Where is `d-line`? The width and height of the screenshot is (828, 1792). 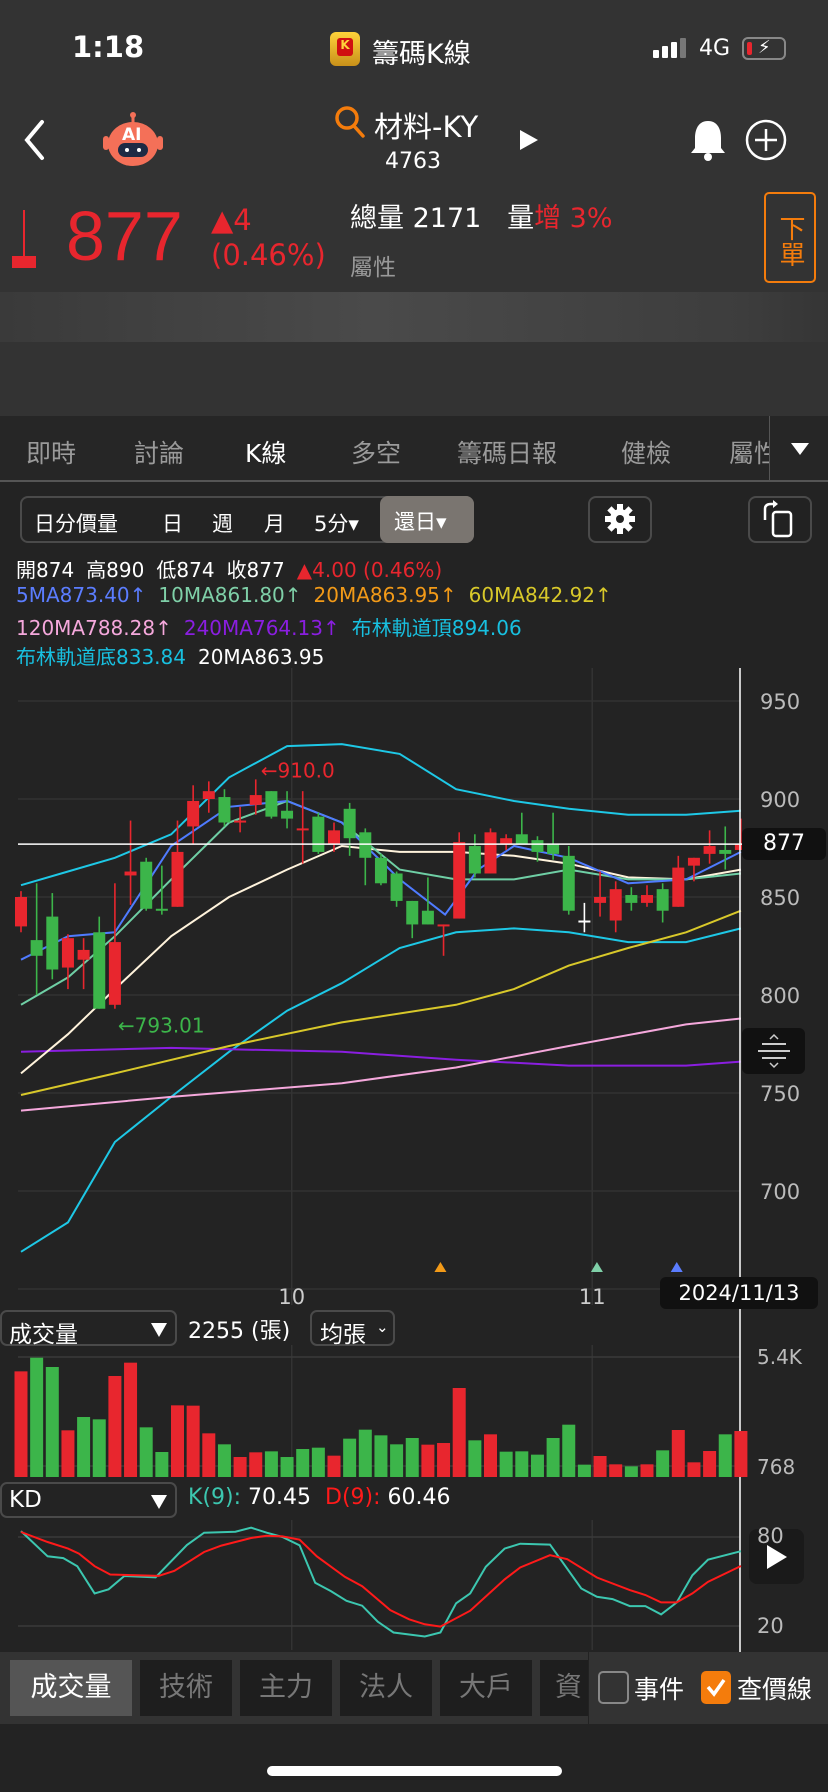 d-line is located at coordinates (381, 1579).